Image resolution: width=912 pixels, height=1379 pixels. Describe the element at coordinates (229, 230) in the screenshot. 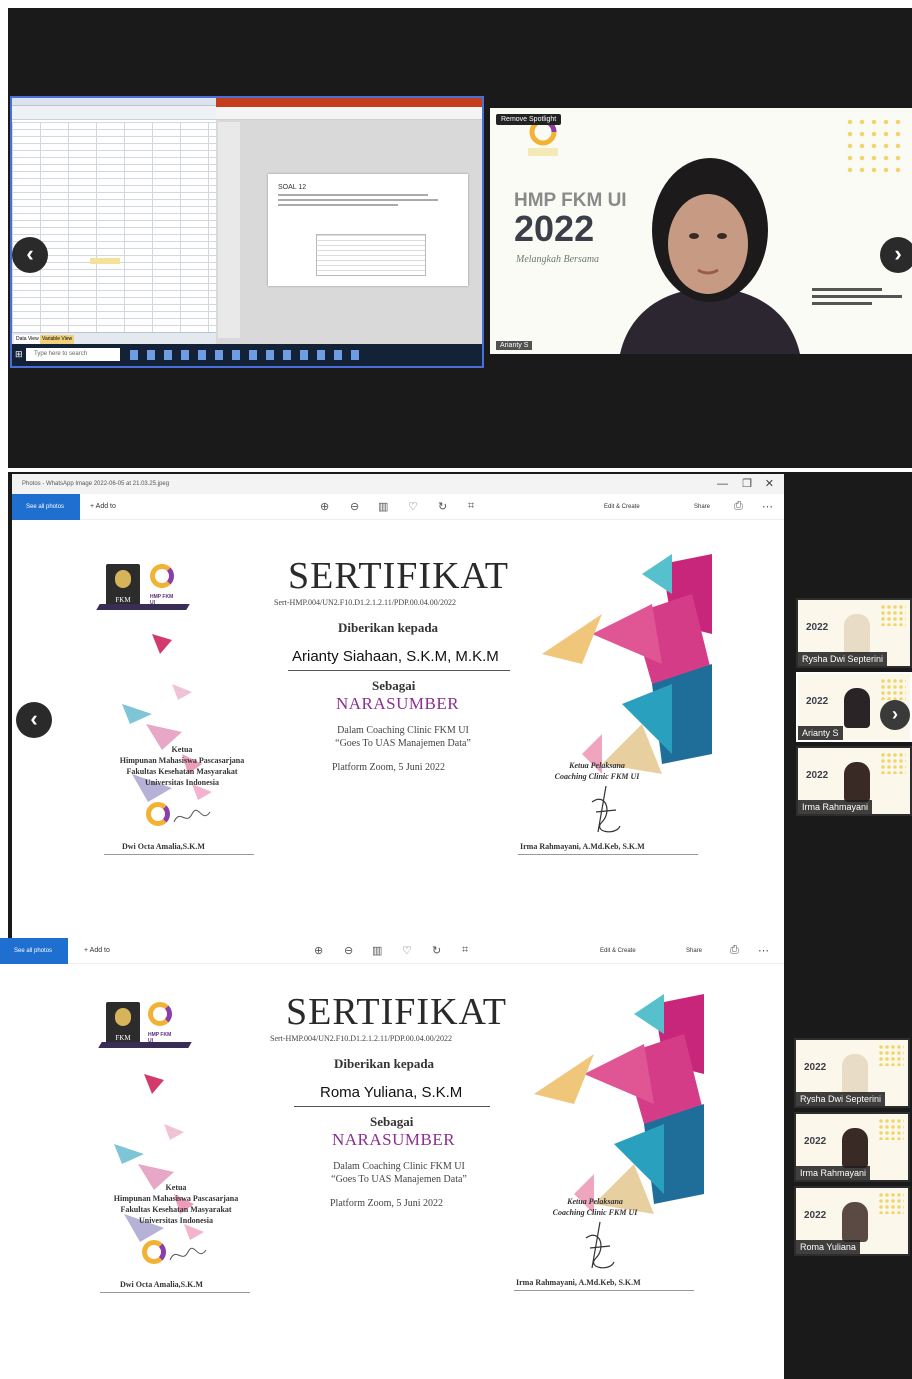

I see `ppt-slide-thumbnails` at that location.